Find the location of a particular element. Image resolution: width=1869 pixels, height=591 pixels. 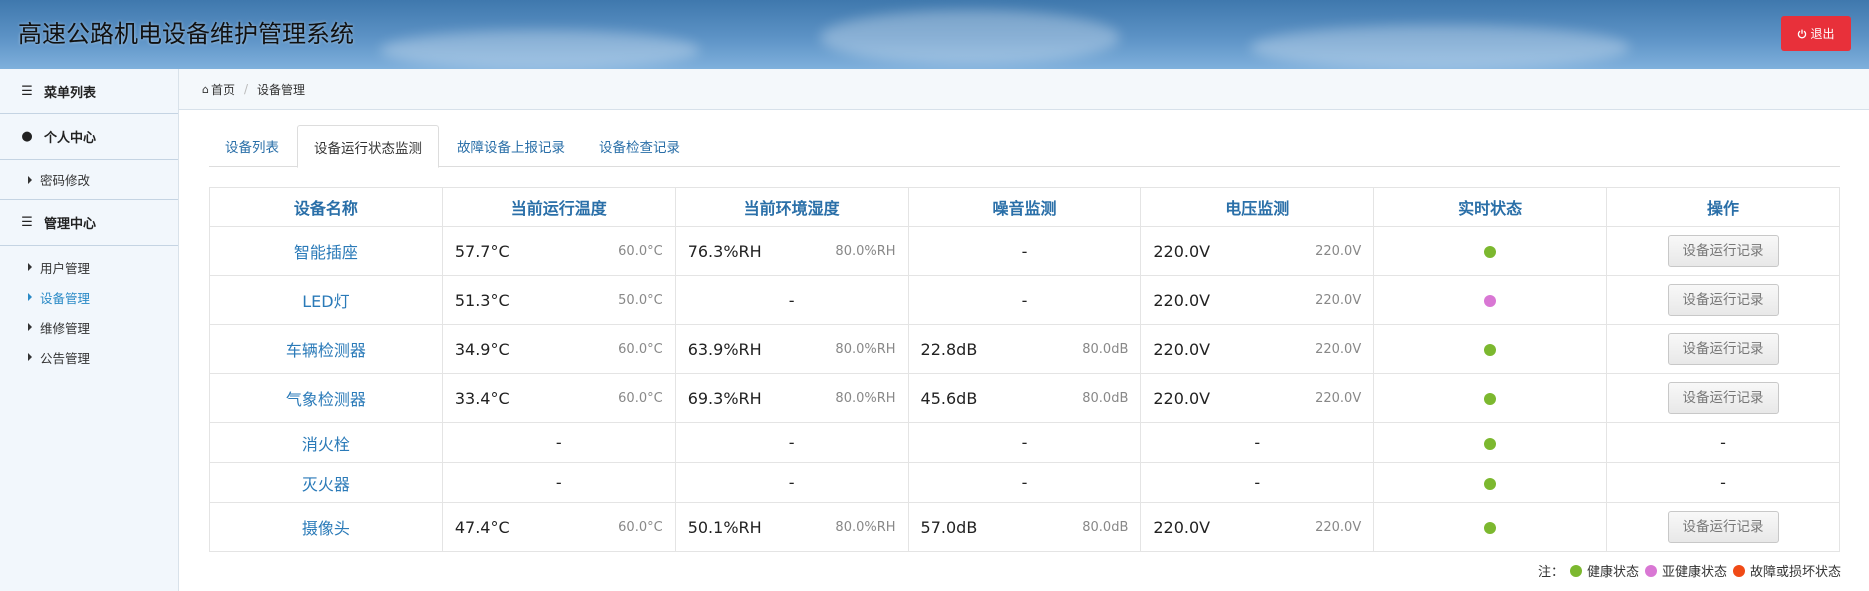

sidebar-menu-list-label: 菜单列表 is located at coordinates (70, 93).